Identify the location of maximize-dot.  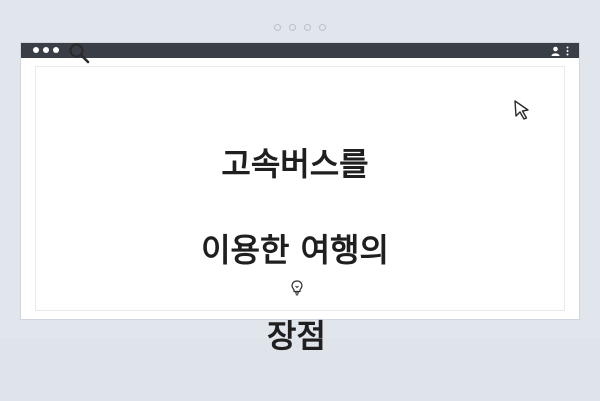
(56, 50).